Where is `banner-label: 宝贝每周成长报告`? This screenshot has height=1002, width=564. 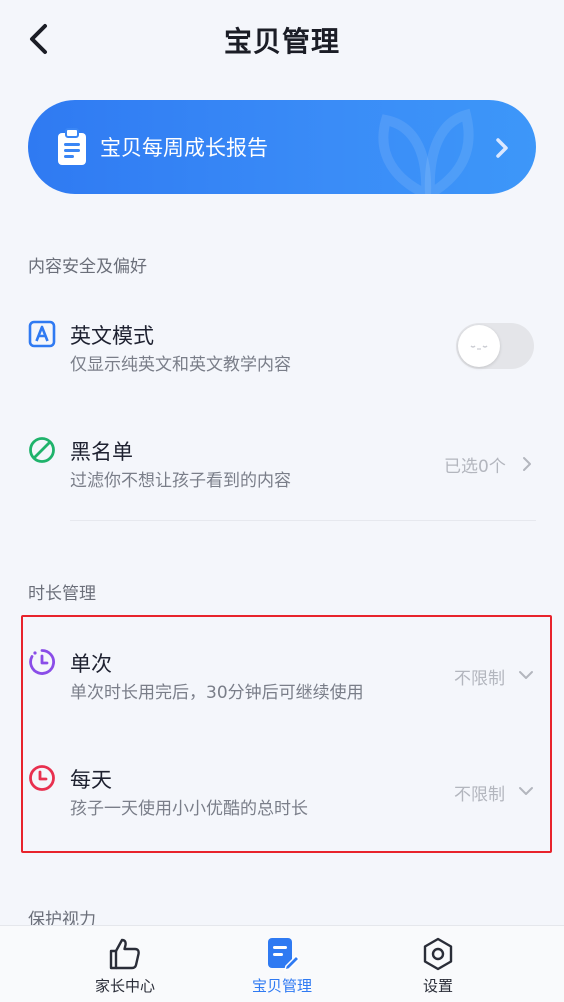
banner-label: 宝贝每周成长报告 is located at coordinates (184, 148).